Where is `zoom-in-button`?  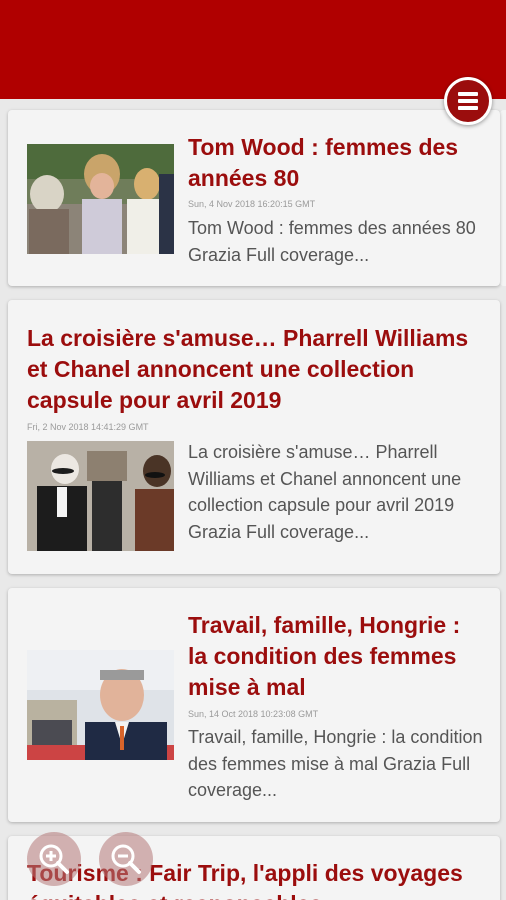 zoom-in-button is located at coordinates (54, 859).